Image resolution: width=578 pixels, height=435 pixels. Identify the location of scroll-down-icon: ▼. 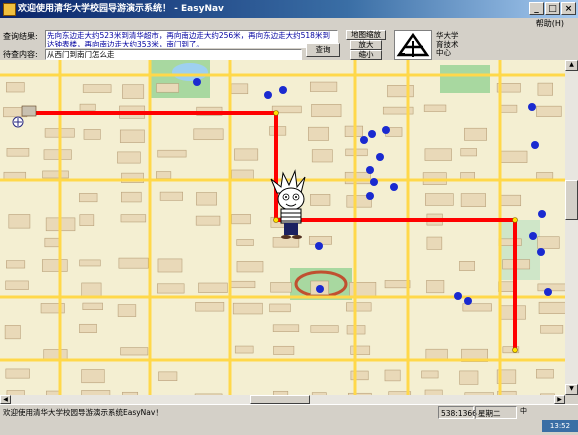
(571, 389).